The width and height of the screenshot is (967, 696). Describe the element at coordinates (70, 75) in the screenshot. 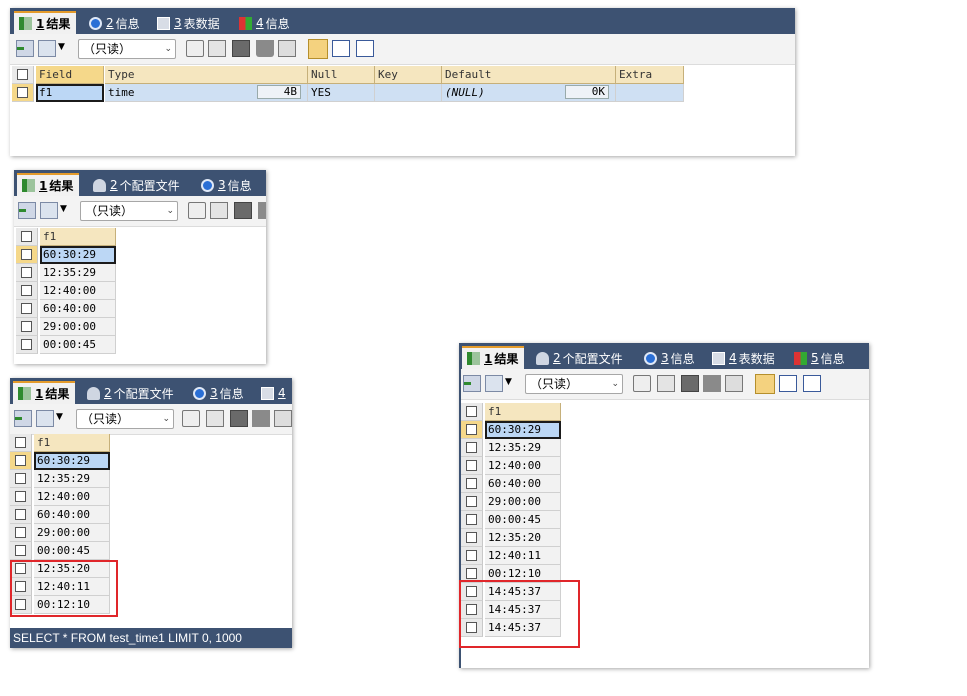

I see `column-header: Field` at that location.